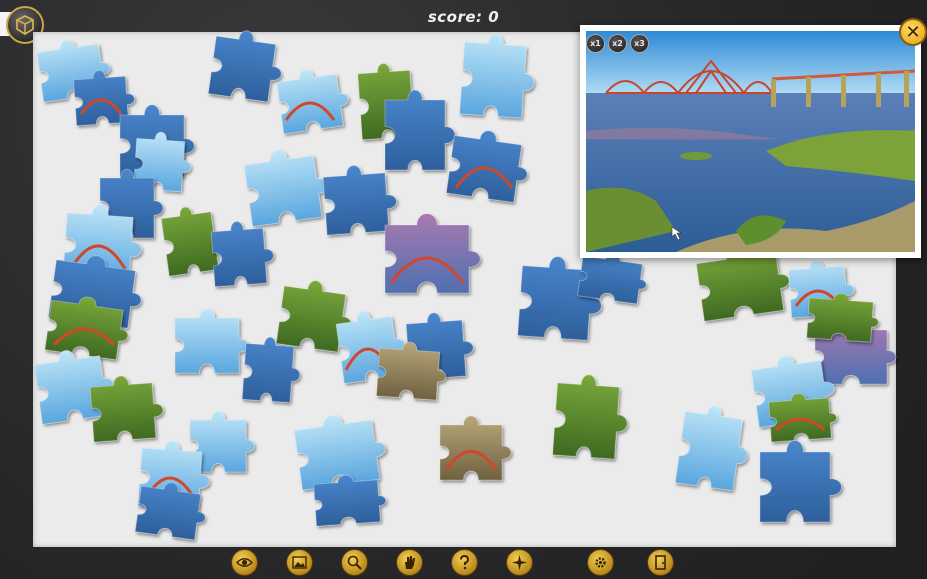 The width and height of the screenshot is (927, 579). What do you see at coordinates (660, 562) in the screenshot?
I see `door-icon` at bounding box center [660, 562].